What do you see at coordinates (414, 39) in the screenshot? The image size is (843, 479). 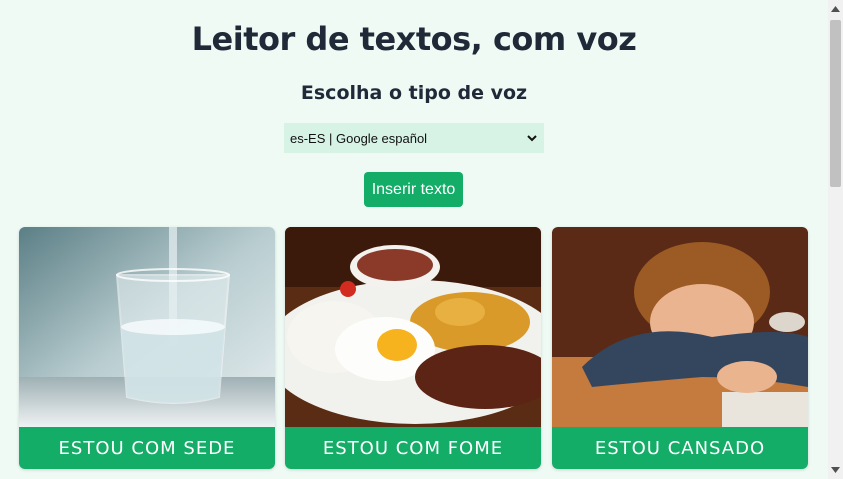 I see `page-title: Leitor de textos, com voz` at bounding box center [414, 39].